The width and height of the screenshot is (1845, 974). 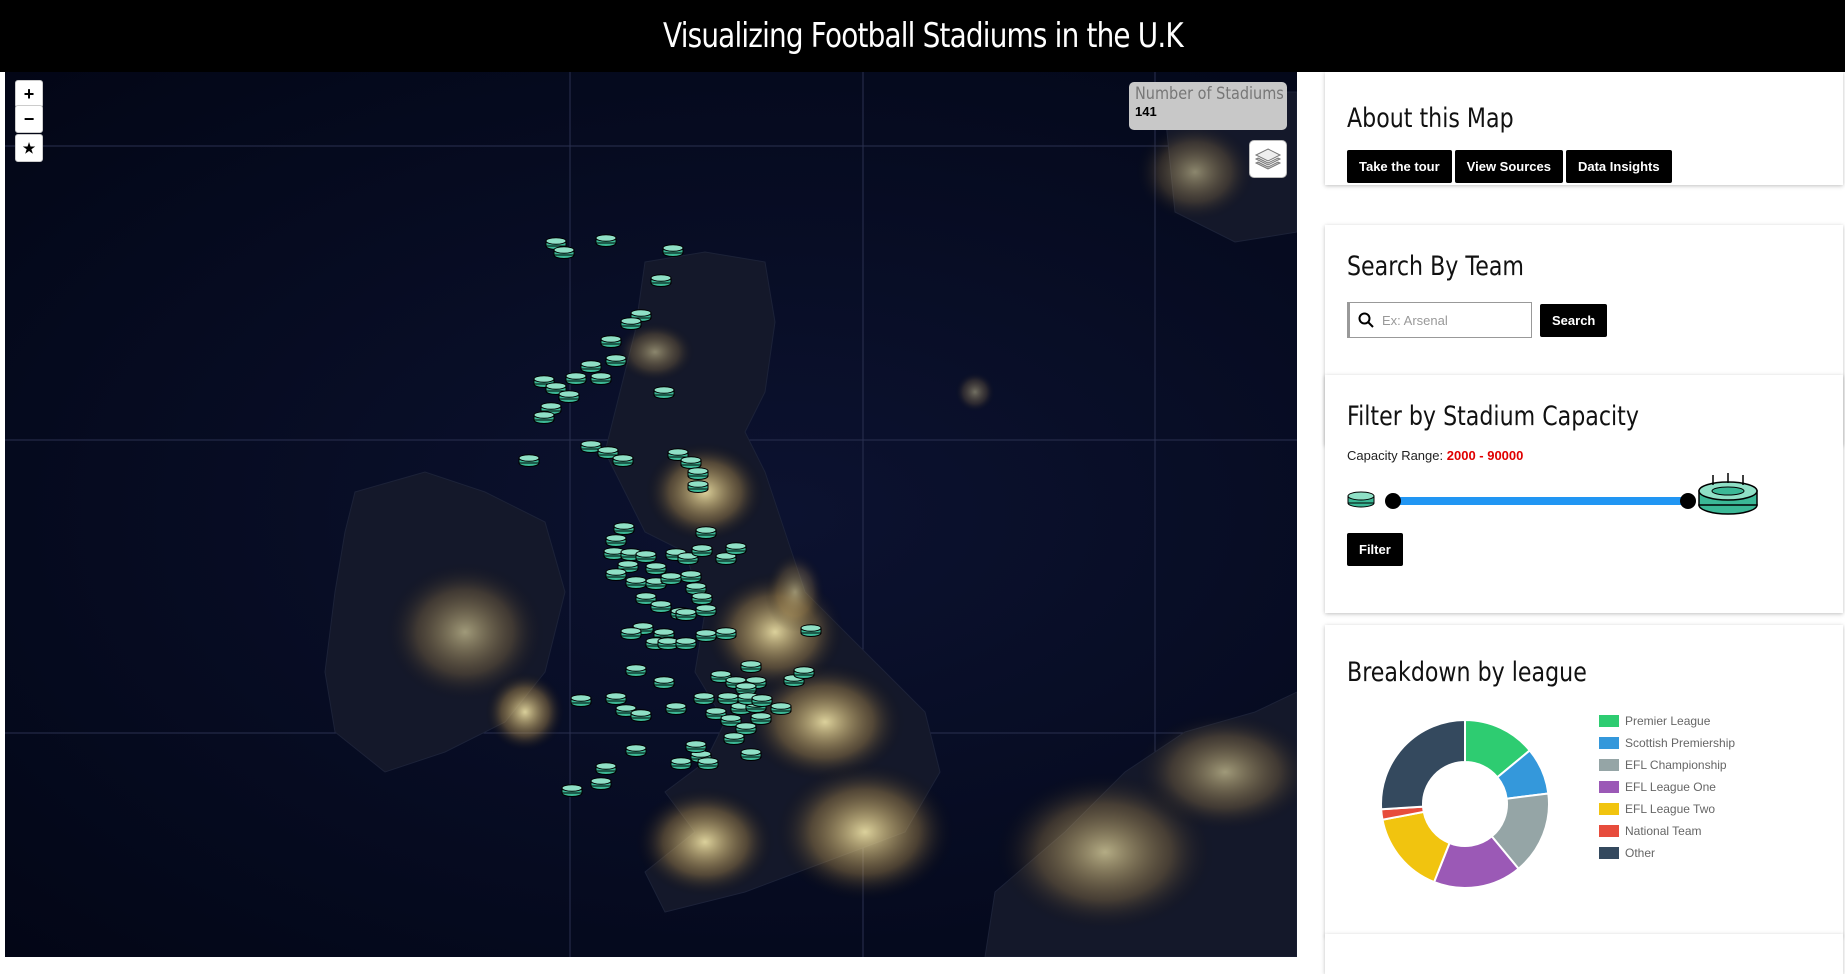 What do you see at coordinates (1540, 501) in the screenshot?
I see `slider-track` at bounding box center [1540, 501].